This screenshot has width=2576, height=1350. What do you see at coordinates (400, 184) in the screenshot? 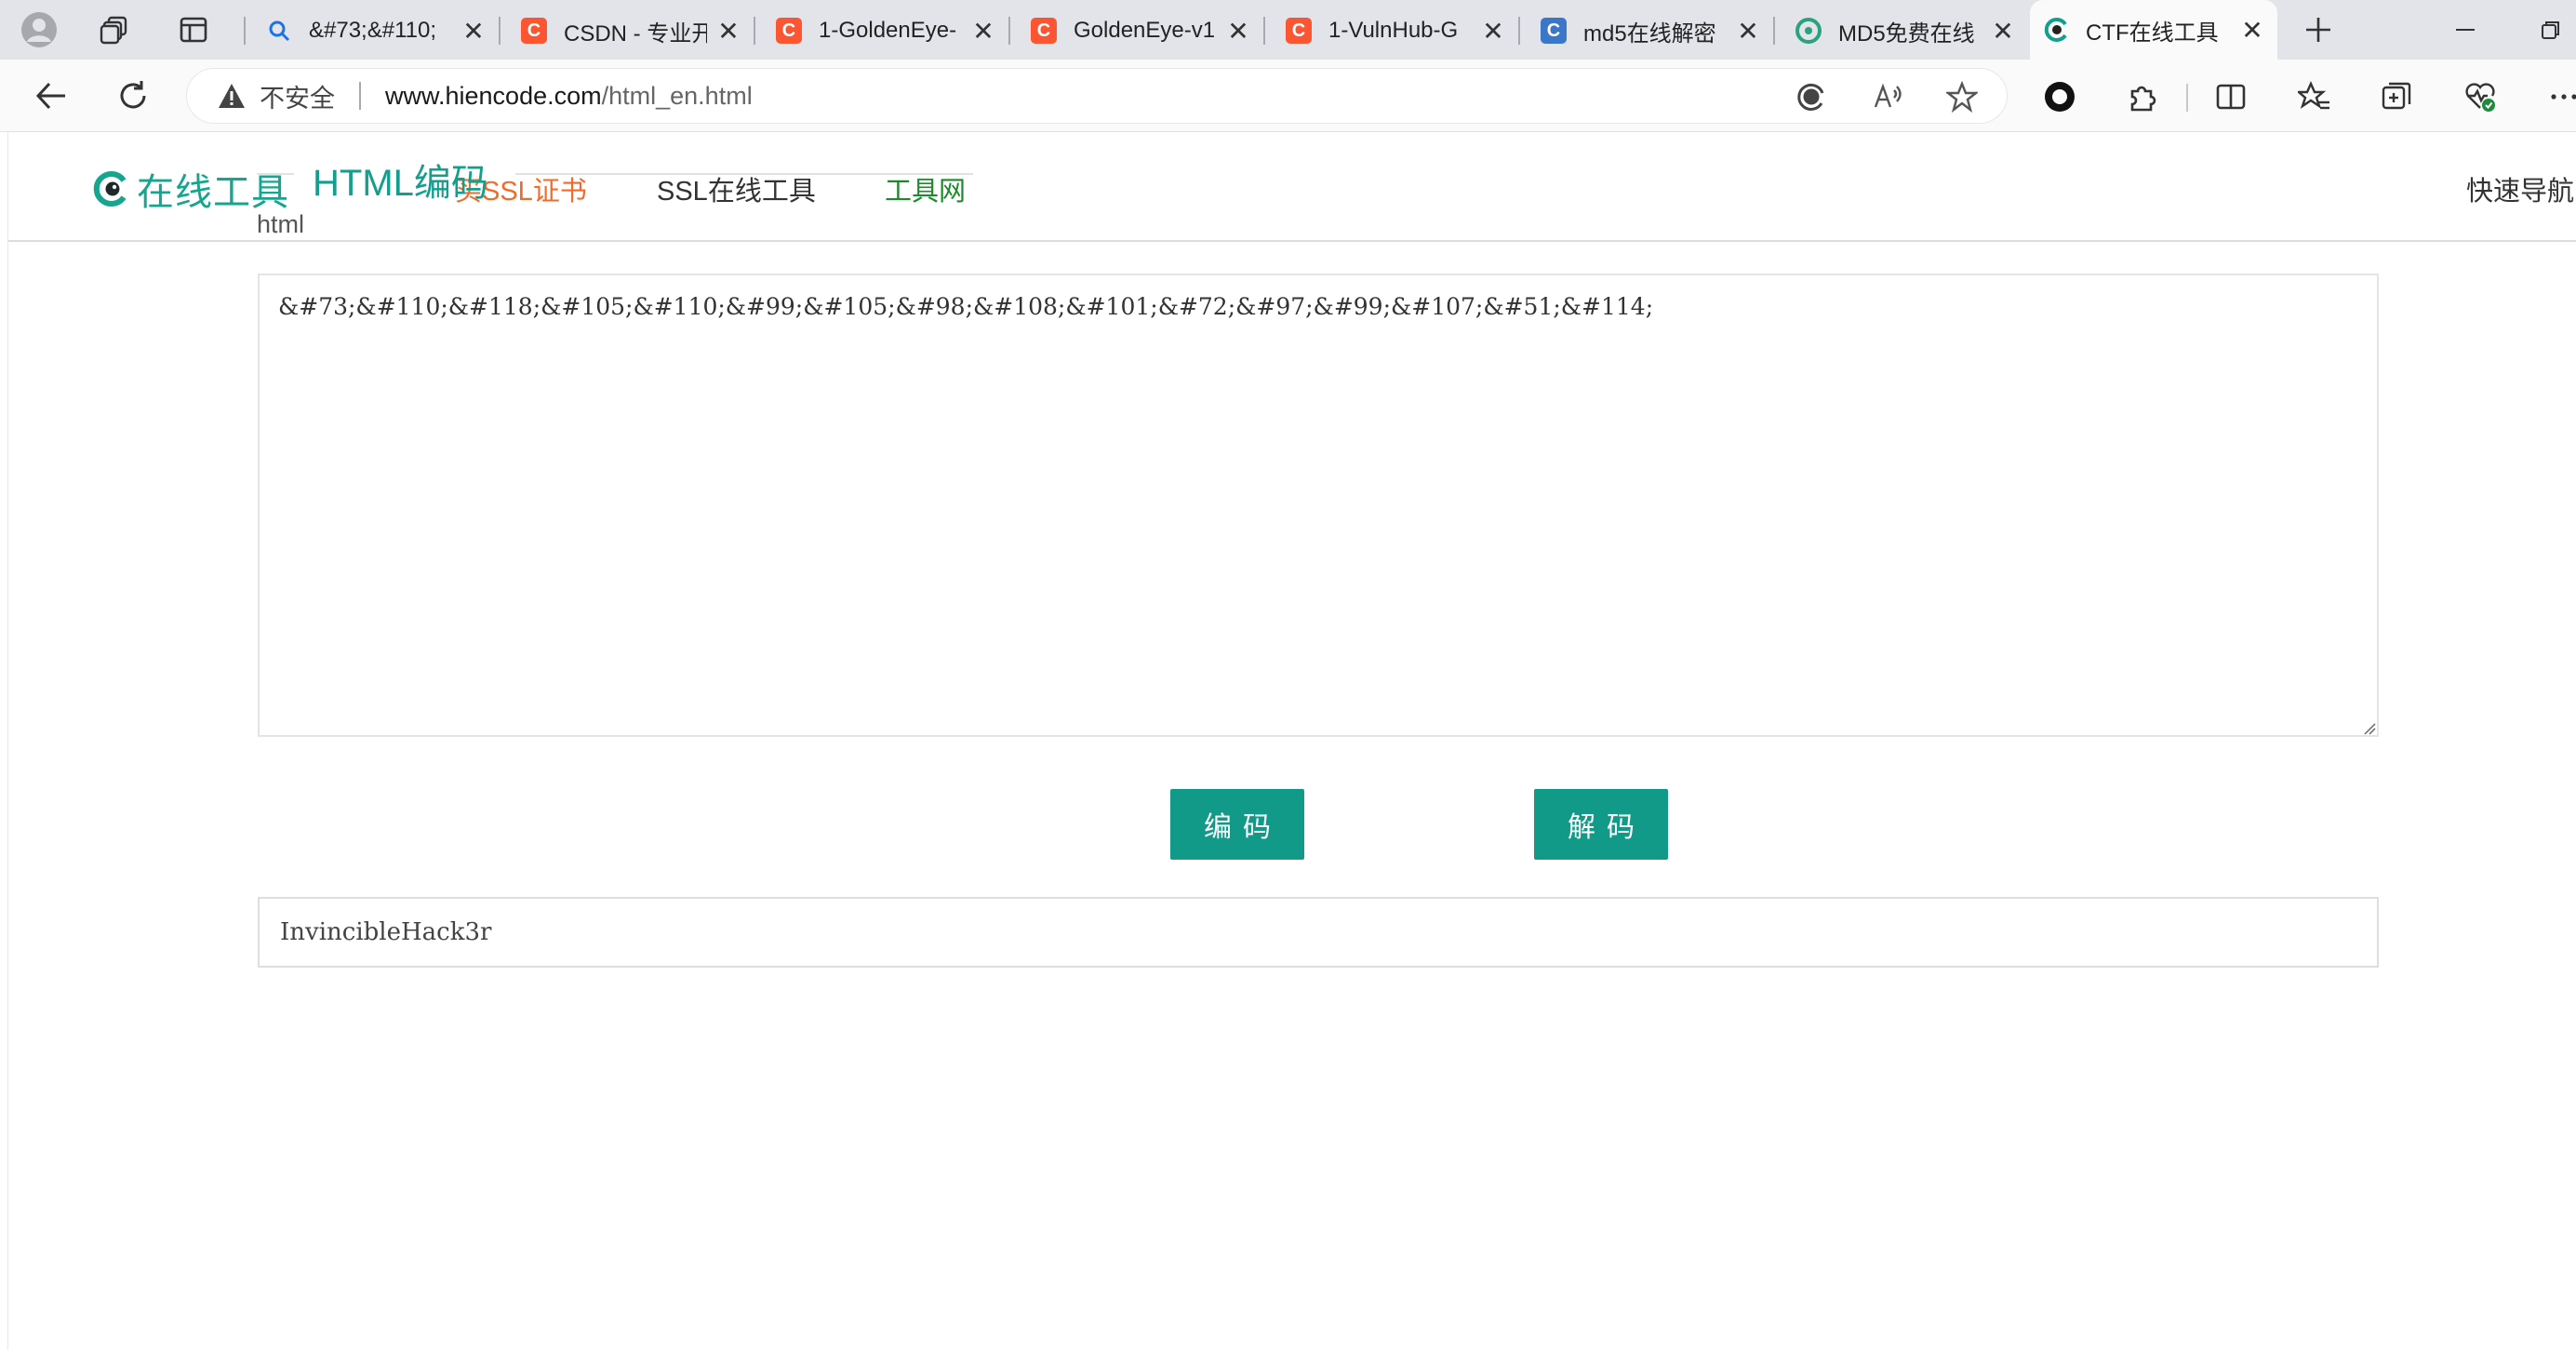
I see `page-title: HTML编码` at bounding box center [400, 184].